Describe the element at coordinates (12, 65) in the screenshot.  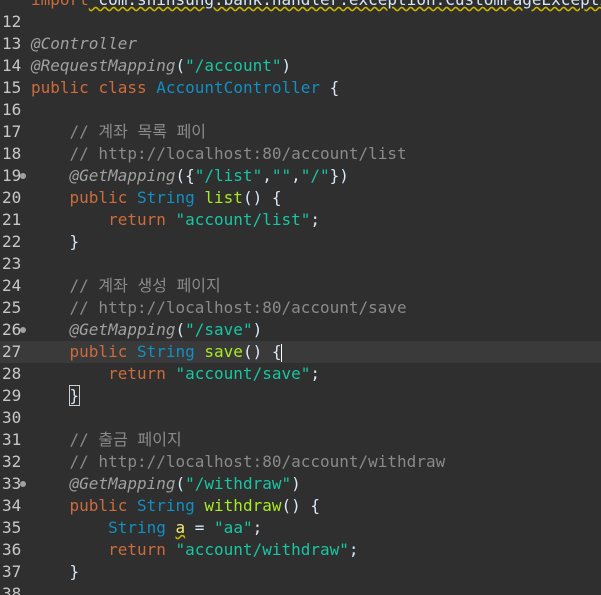
I see `line-number: 14` at that location.